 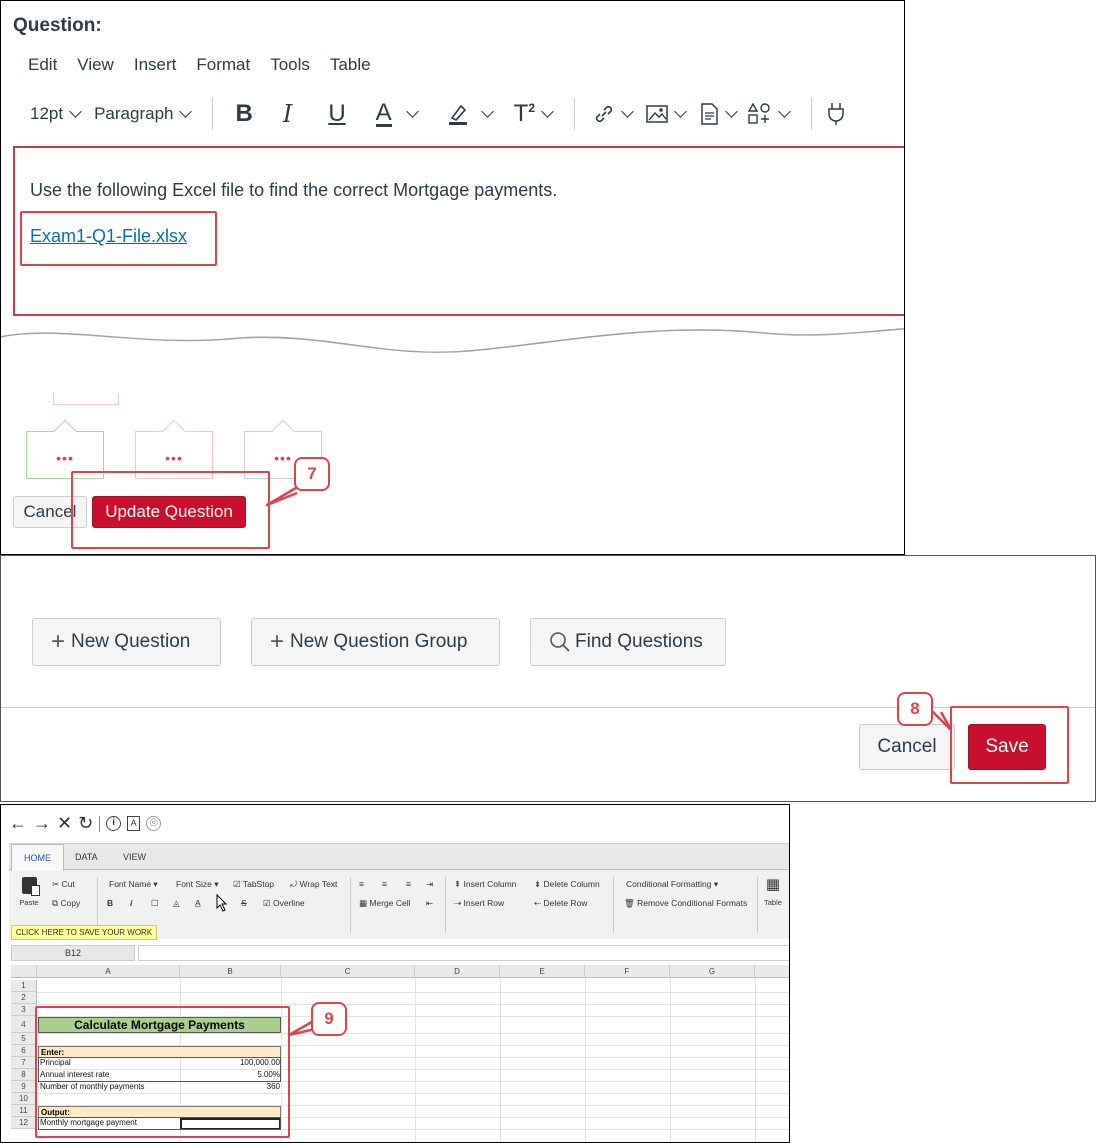 I want to click on paste-button: Paste, so click(x=29, y=892).